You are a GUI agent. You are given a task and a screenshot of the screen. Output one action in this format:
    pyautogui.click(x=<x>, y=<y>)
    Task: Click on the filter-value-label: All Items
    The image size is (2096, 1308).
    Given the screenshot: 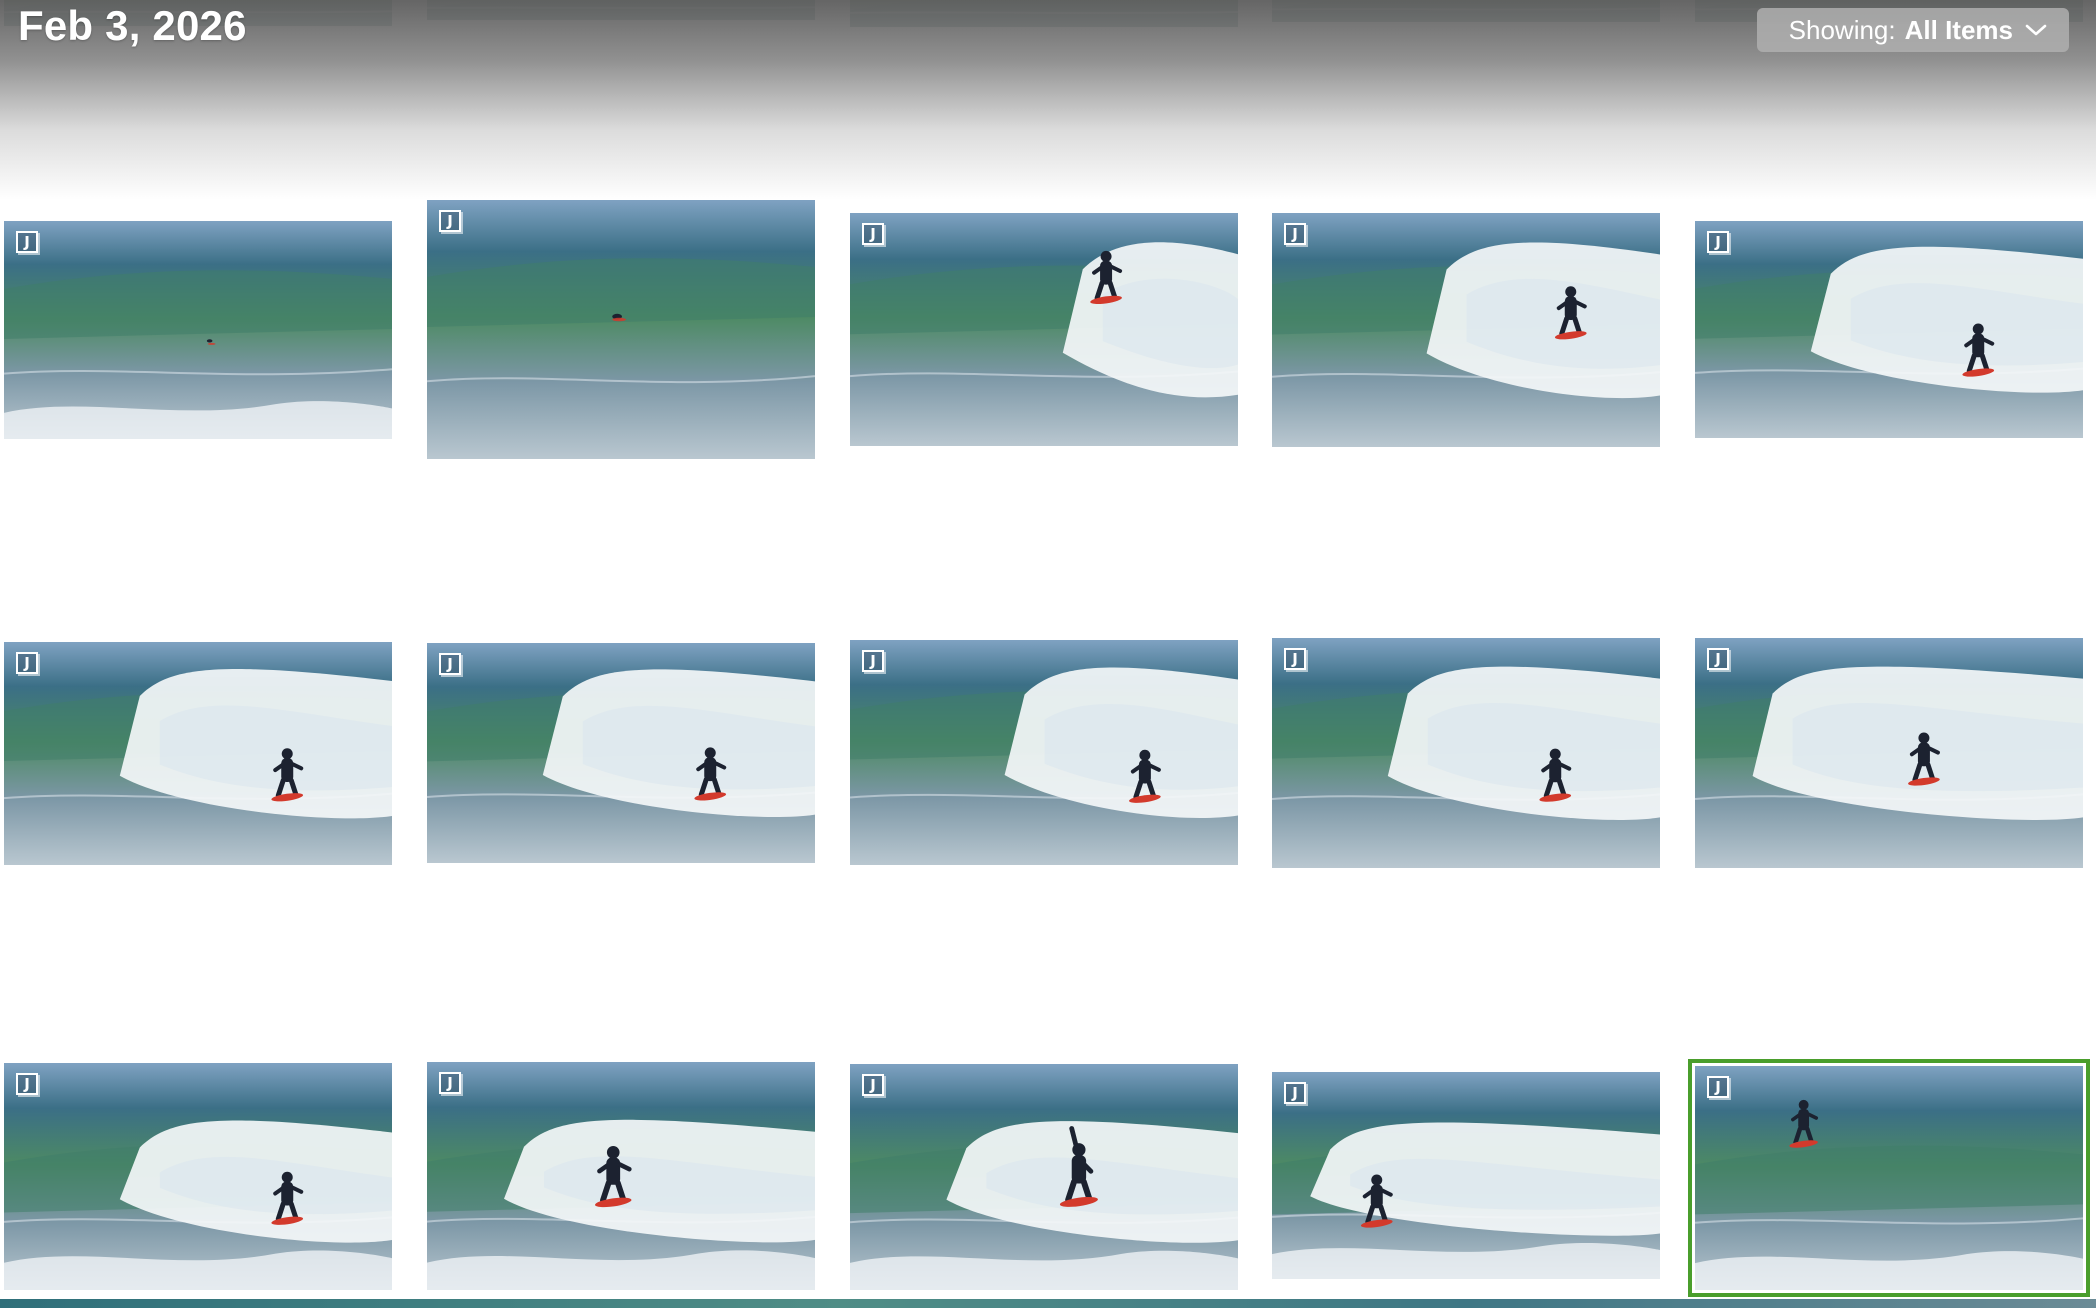 What is the action you would take?
    pyautogui.click(x=1958, y=29)
    